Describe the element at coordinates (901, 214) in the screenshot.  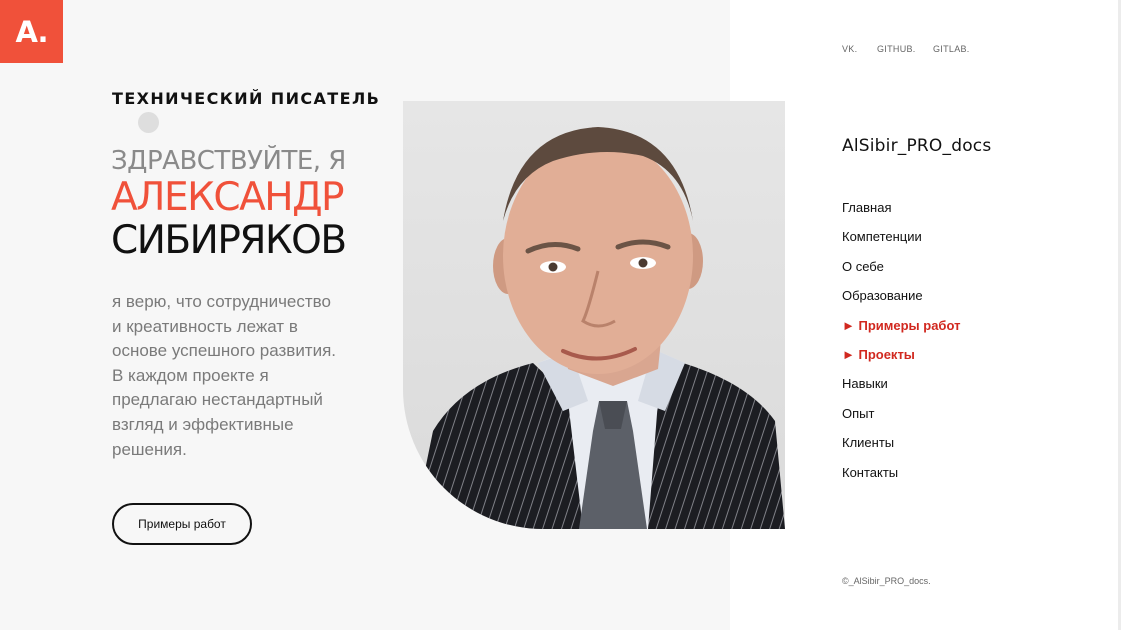
I see `nav-item-home: Главная` at that location.